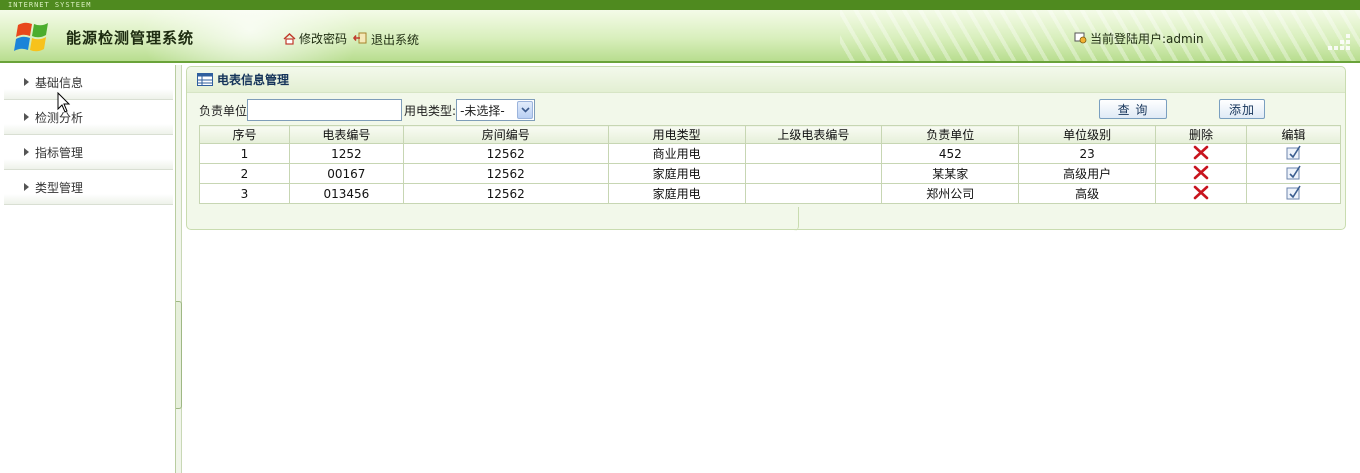 This screenshot has height=473, width=1360. What do you see at coordinates (769, 110) in the screenshot?
I see `search-bar: 负责单位 用电类型: -未选择-` at bounding box center [769, 110].